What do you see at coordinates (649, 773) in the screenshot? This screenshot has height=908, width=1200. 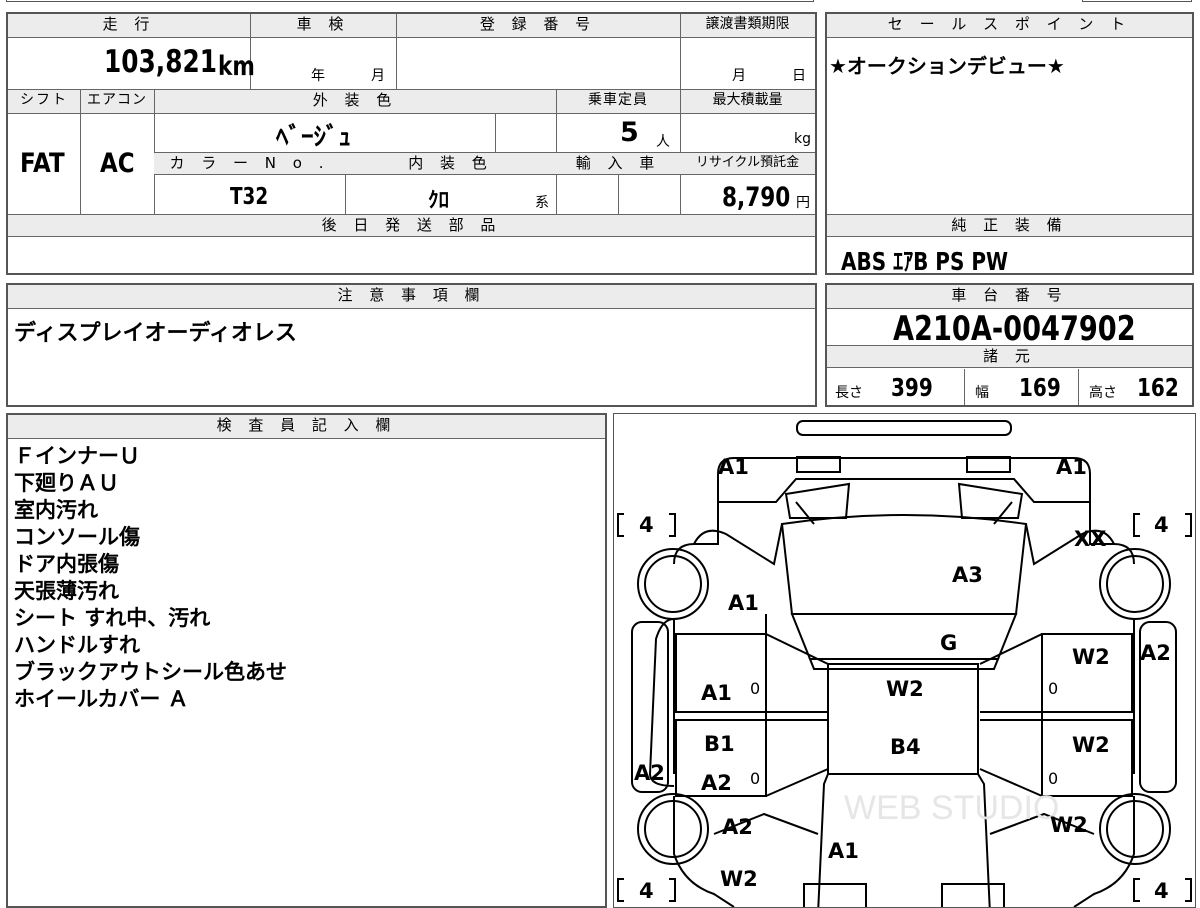 I see `mark-left-side-sill: A2` at bounding box center [649, 773].